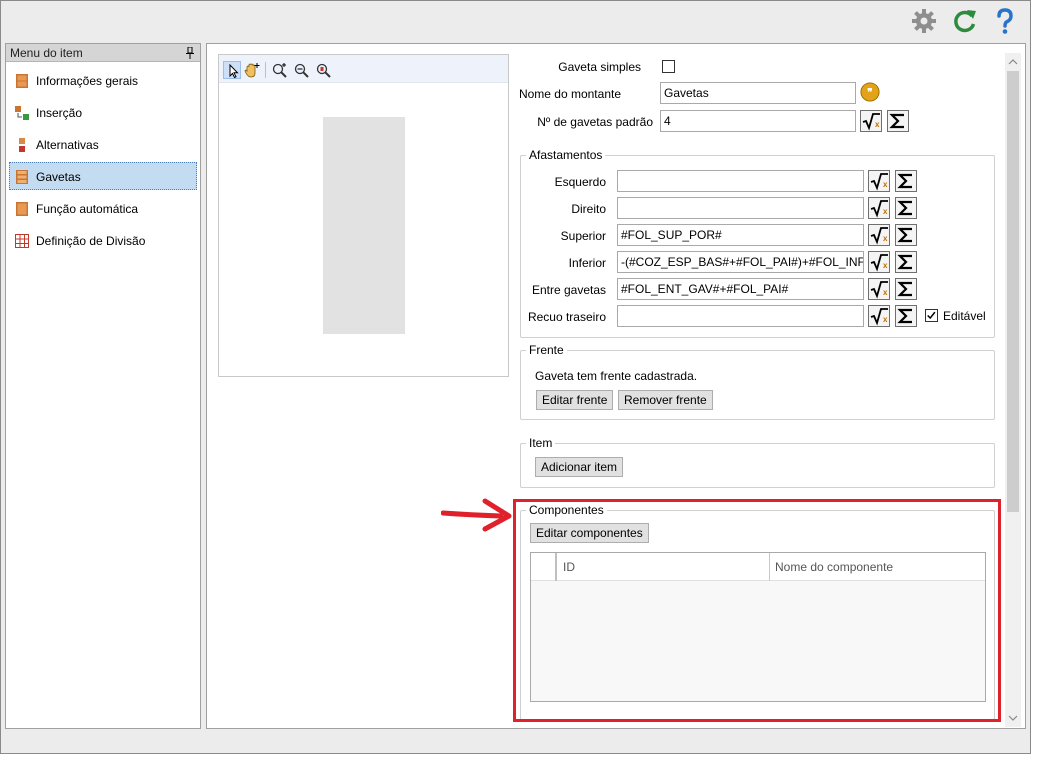 The width and height of the screenshot is (1044, 768). What do you see at coordinates (103, 53) in the screenshot?
I see `sidebar-header: Menu do item` at bounding box center [103, 53].